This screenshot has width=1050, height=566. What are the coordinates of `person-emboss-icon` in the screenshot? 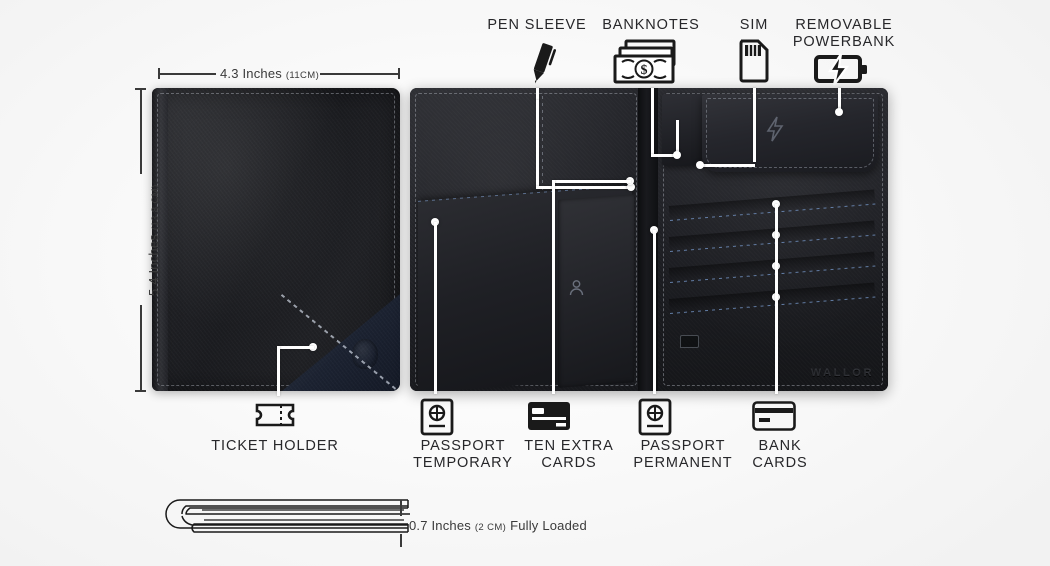 It's located at (576, 287).